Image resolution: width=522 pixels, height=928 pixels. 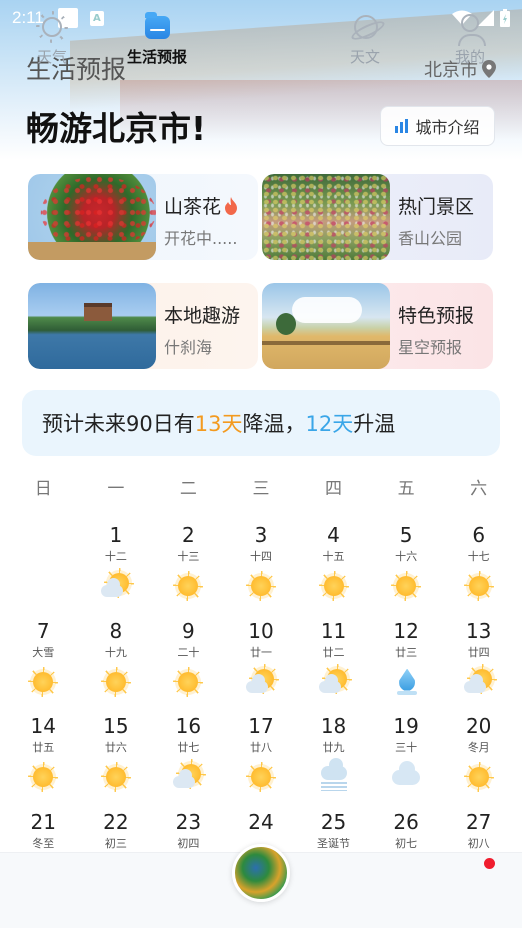 What do you see at coordinates (157, 27) in the screenshot?
I see `life-forecast-icon` at bounding box center [157, 27].